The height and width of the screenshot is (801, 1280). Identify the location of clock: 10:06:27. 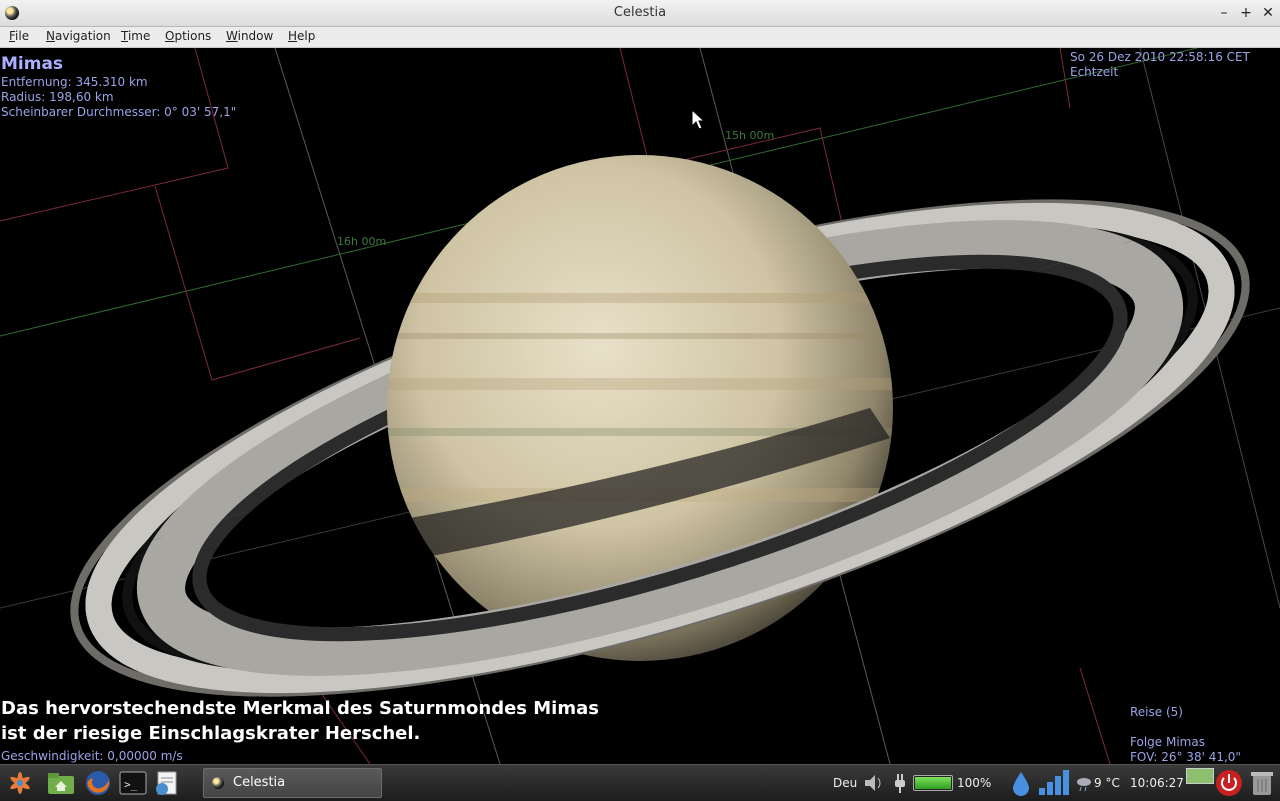
(1157, 783).